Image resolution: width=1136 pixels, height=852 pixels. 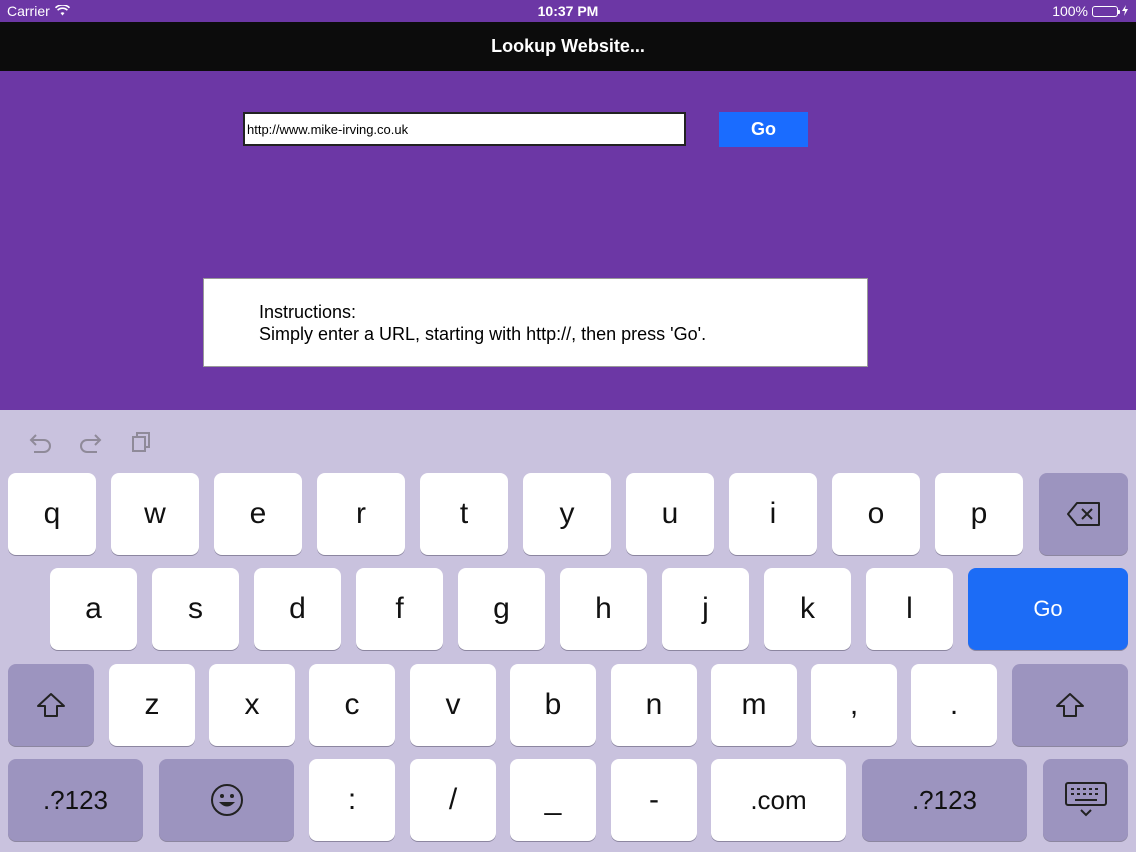 What do you see at coordinates (399, 609) in the screenshot?
I see `key-f: f` at bounding box center [399, 609].